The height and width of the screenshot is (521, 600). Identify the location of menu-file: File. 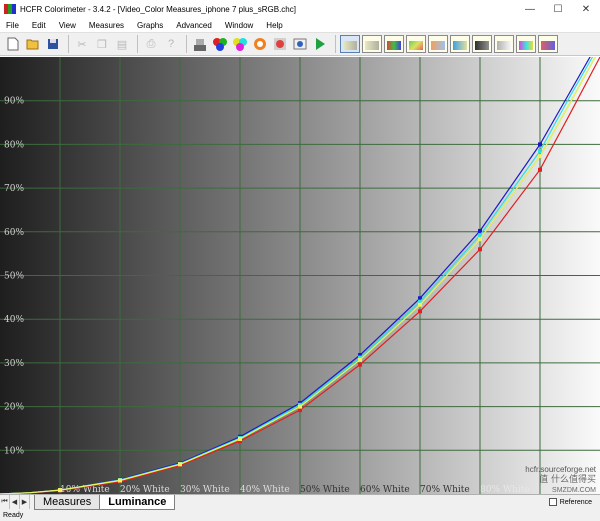
(13, 25).